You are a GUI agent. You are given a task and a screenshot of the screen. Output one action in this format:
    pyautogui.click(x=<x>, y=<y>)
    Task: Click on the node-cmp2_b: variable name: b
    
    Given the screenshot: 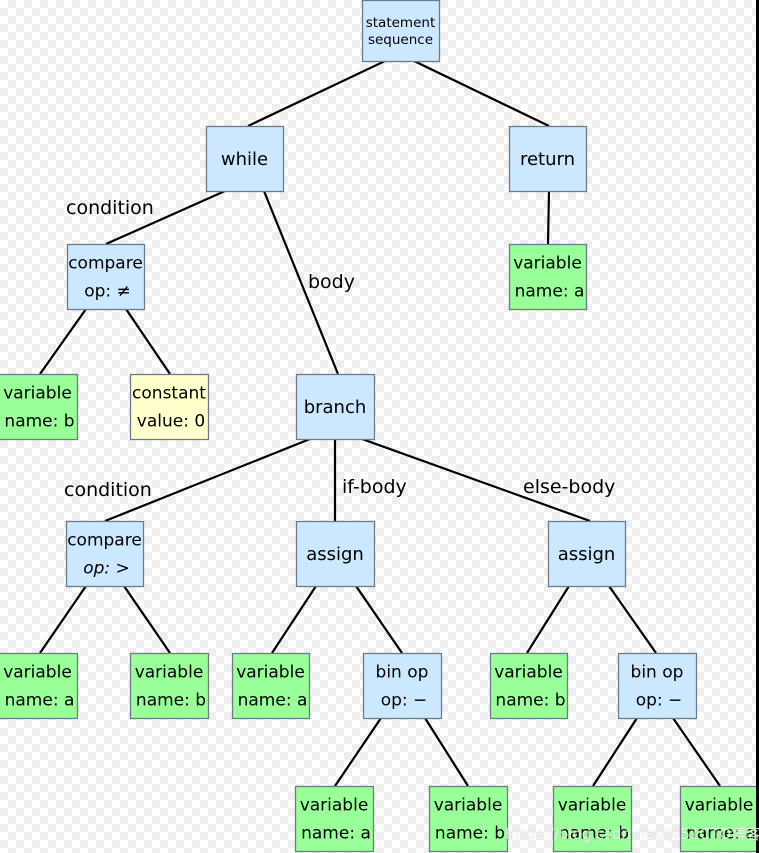 What is the action you would take?
    pyautogui.click(x=169, y=686)
    